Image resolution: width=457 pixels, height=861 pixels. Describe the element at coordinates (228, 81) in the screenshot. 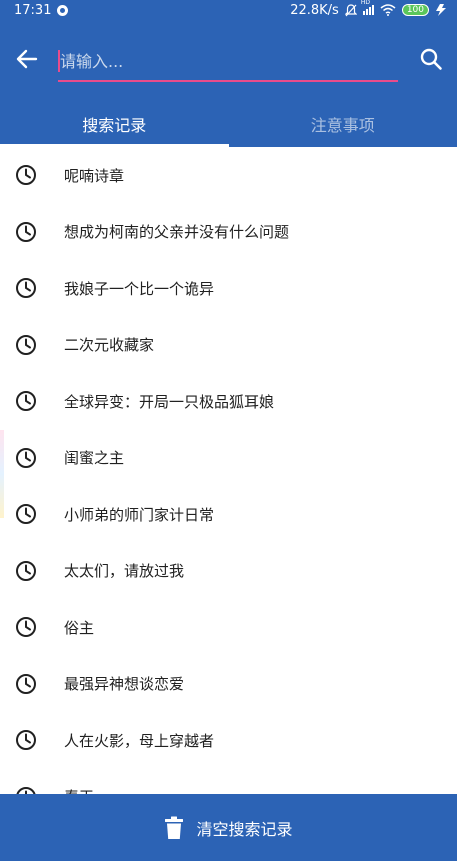

I see `search-underline` at that location.